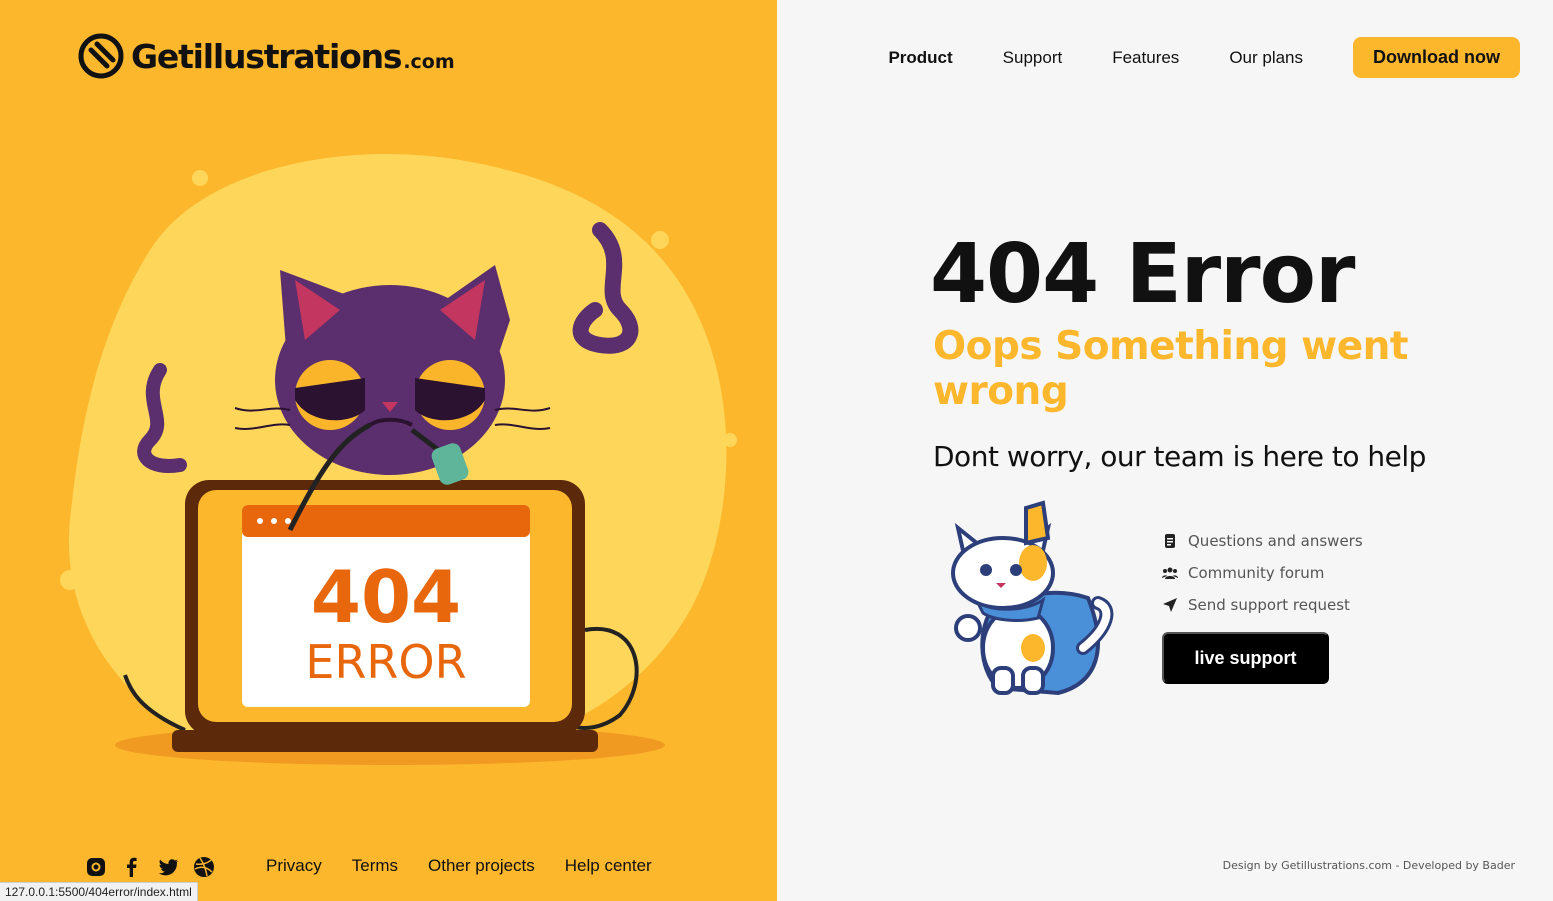 Image resolution: width=1553 pixels, height=901 pixels. What do you see at coordinates (1245, 658) in the screenshot?
I see `live-support-button: live support` at bounding box center [1245, 658].